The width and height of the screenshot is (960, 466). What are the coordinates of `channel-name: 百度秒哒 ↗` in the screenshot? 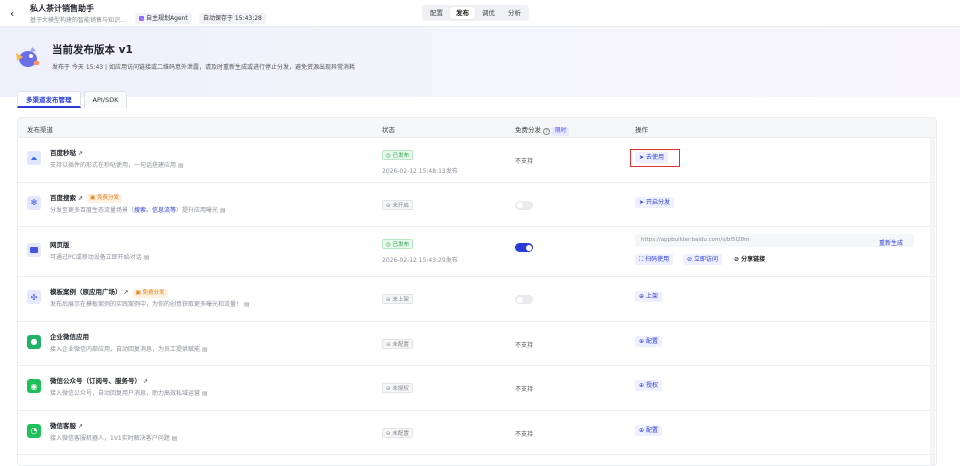 It's located at (66, 152).